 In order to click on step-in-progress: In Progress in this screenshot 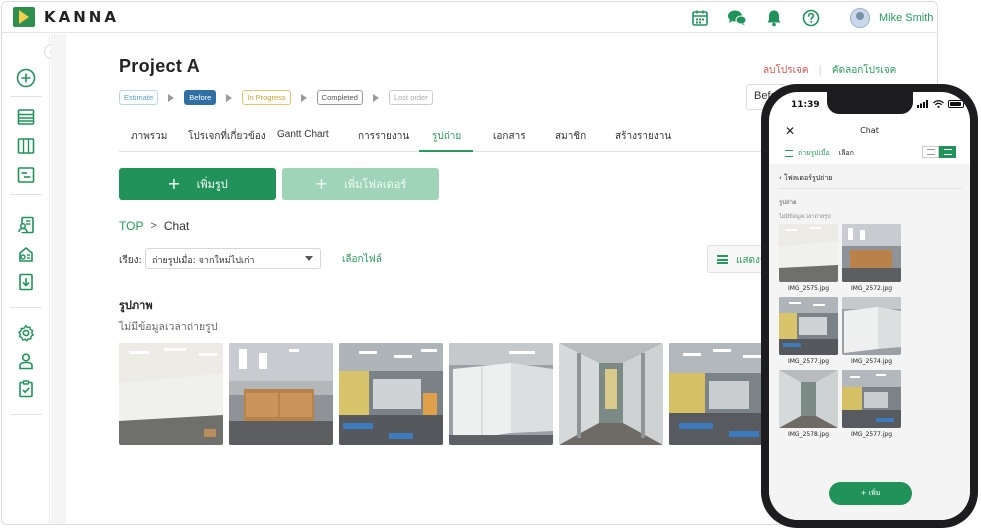, I will do `click(266, 97)`.